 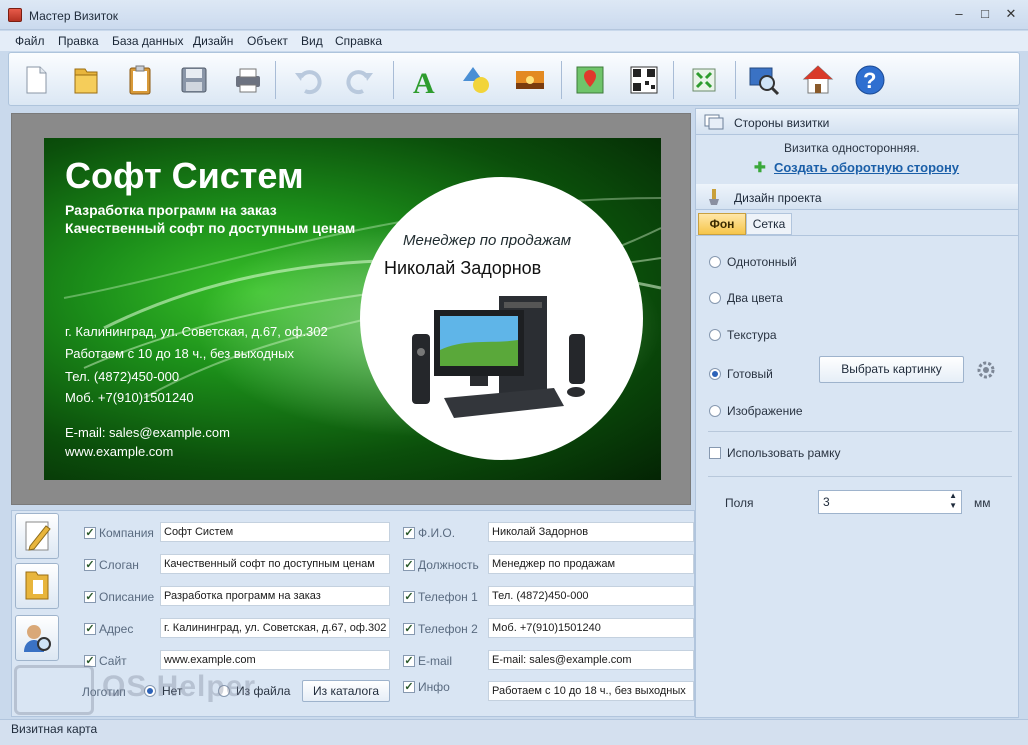 What do you see at coordinates (147, 41) in the screenshot?
I see `menu-database: База данных` at bounding box center [147, 41].